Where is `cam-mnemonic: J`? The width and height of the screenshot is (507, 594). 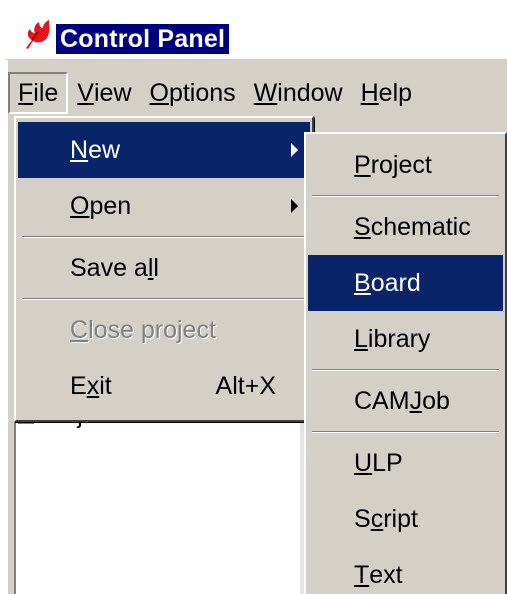
cam-mnemonic: J is located at coordinates (416, 400).